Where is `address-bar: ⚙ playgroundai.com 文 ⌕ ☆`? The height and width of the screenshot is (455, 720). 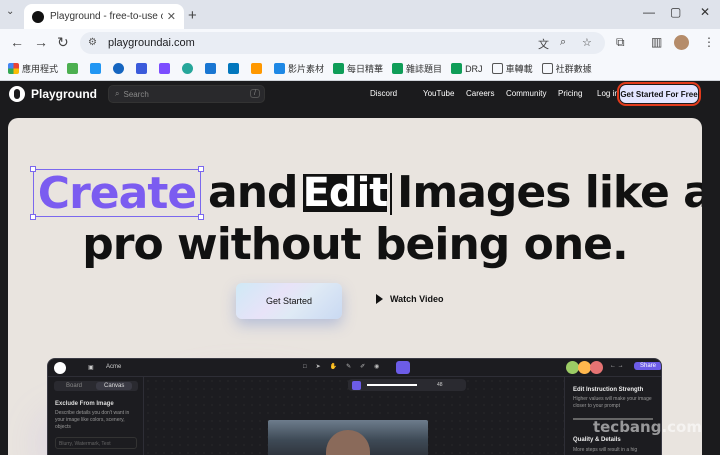 address-bar: ⚙ playgroundai.com 文 ⌕ ☆ is located at coordinates (342, 43).